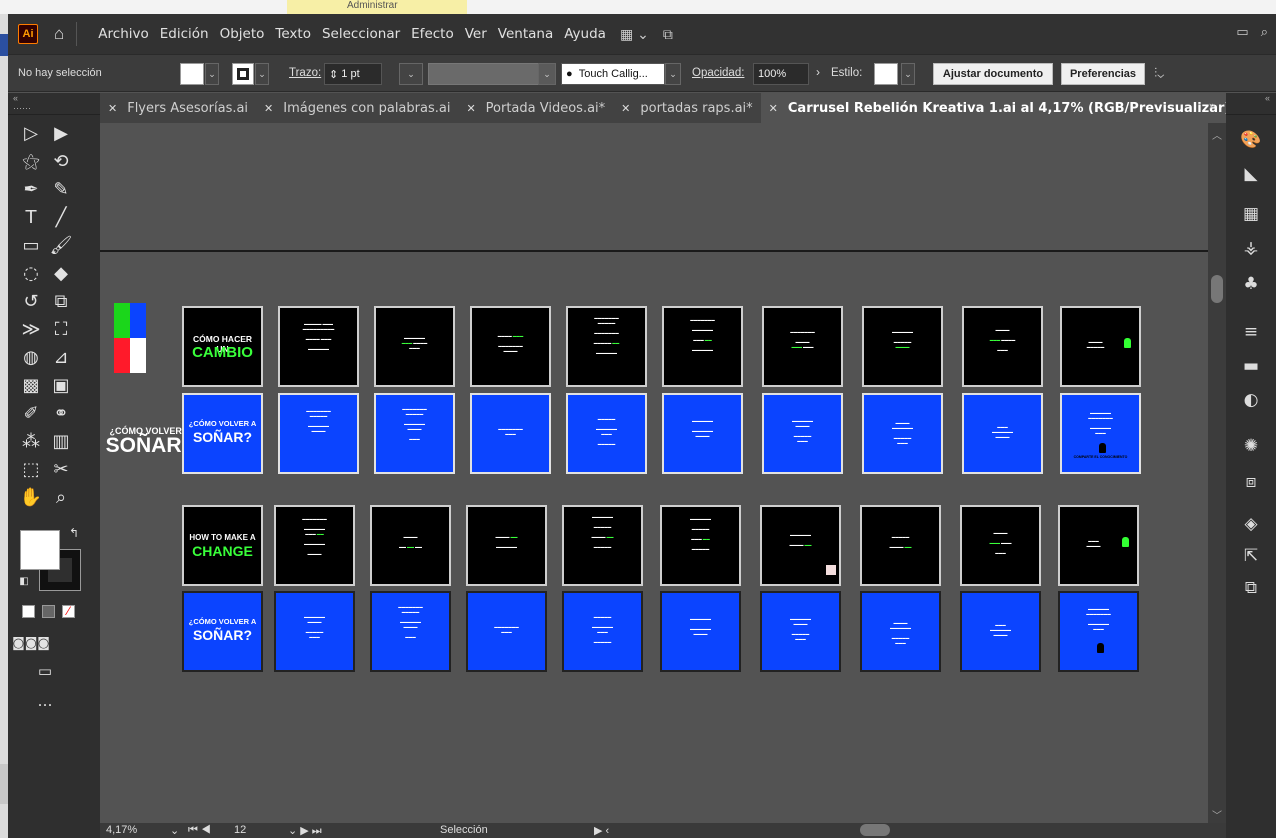  What do you see at coordinates (61, 413) in the screenshot?
I see `blend-tool-icon: ⚭` at bounding box center [61, 413].